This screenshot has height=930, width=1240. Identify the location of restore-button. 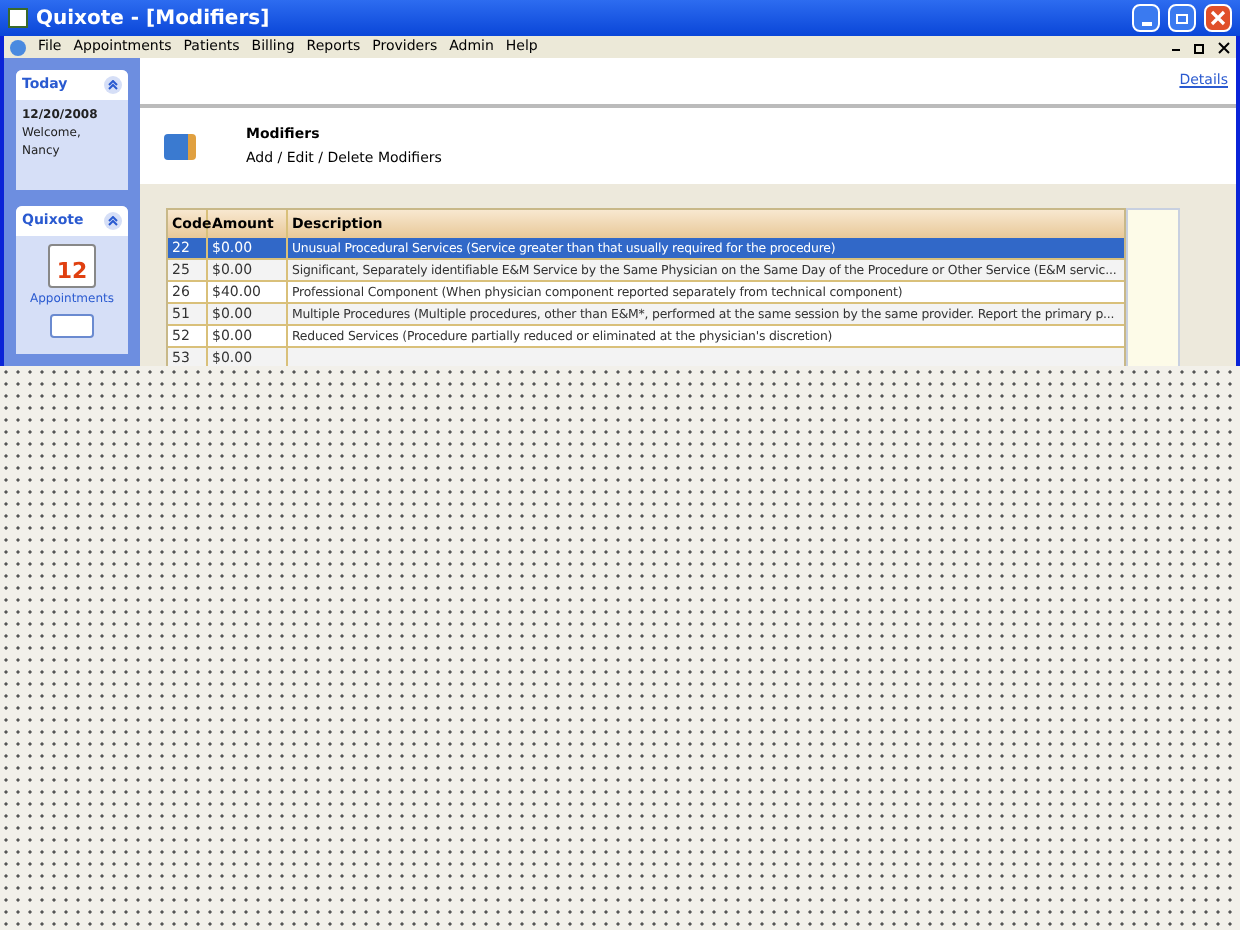
(1182, 18).